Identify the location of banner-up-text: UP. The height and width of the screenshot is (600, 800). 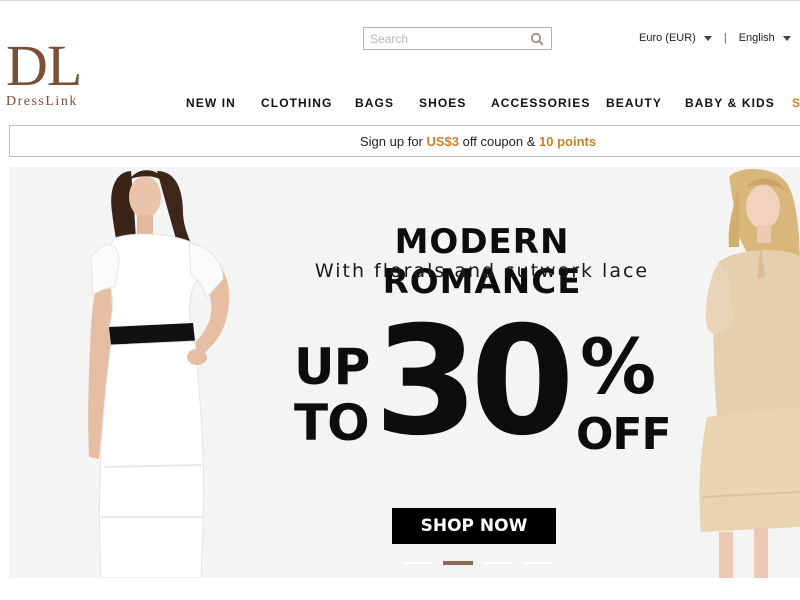
(332, 367).